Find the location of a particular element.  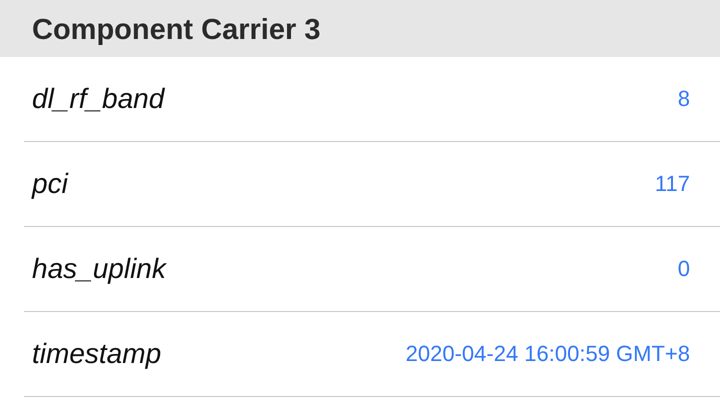

row-label: timestamp is located at coordinates (97, 354).